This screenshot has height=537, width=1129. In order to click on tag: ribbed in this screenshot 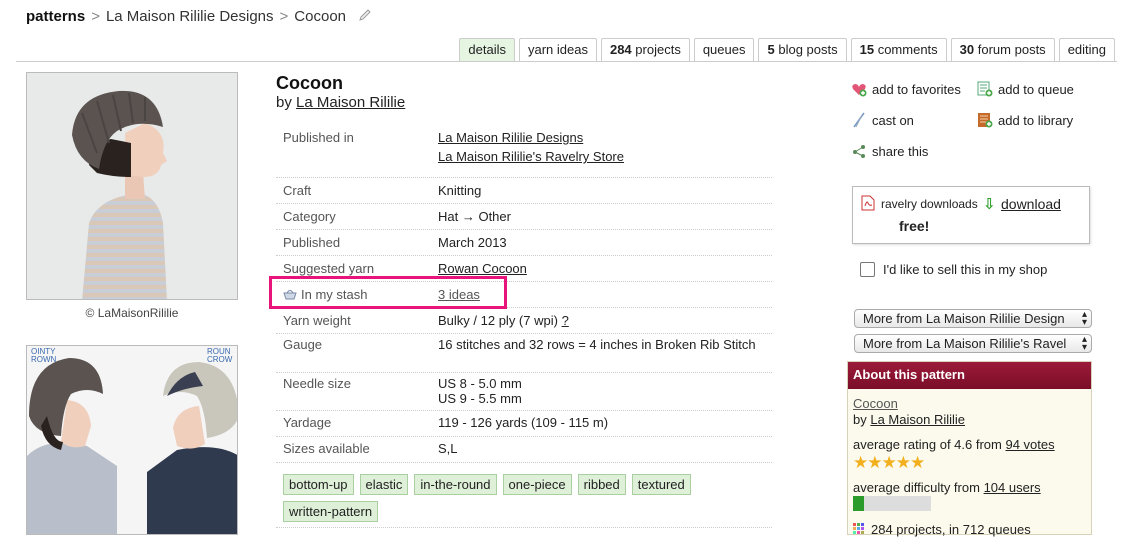, I will do `click(601, 484)`.